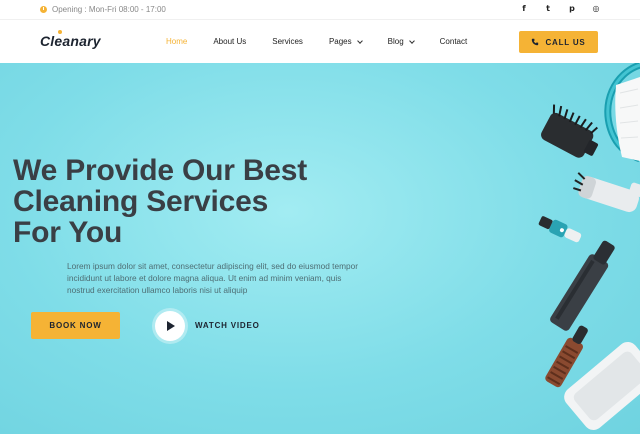  What do you see at coordinates (548, 8) in the screenshot?
I see `twitter-icon: t` at bounding box center [548, 8].